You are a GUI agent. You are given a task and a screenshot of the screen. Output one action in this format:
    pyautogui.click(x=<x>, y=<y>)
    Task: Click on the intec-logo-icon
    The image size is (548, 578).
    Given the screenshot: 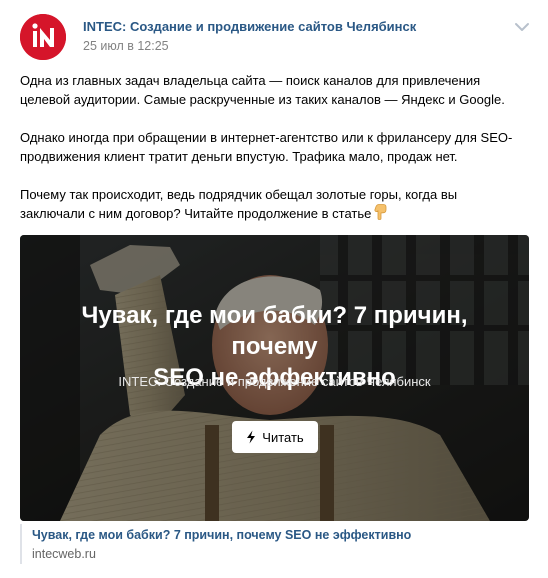 What is the action you would take?
    pyautogui.click(x=43, y=37)
    